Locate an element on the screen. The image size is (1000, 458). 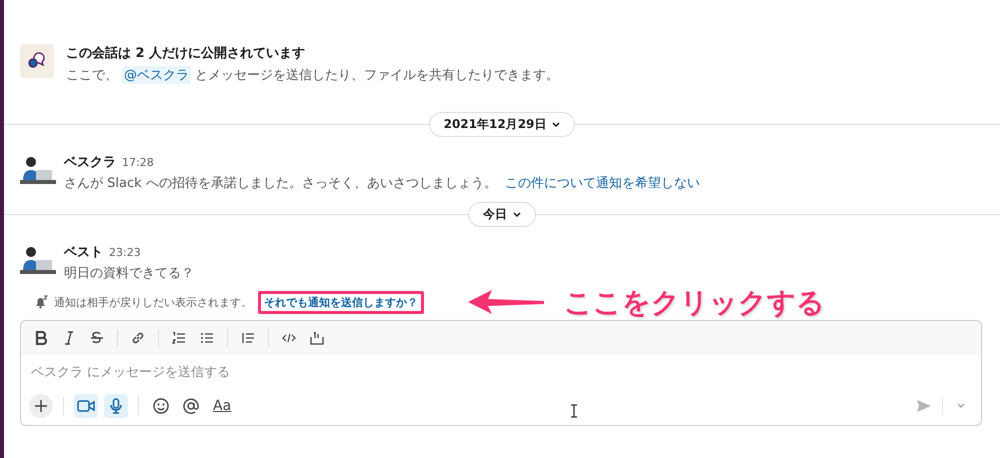
intro-title: この会話は 2 人だけに公開されています is located at coordinates (186, 53).